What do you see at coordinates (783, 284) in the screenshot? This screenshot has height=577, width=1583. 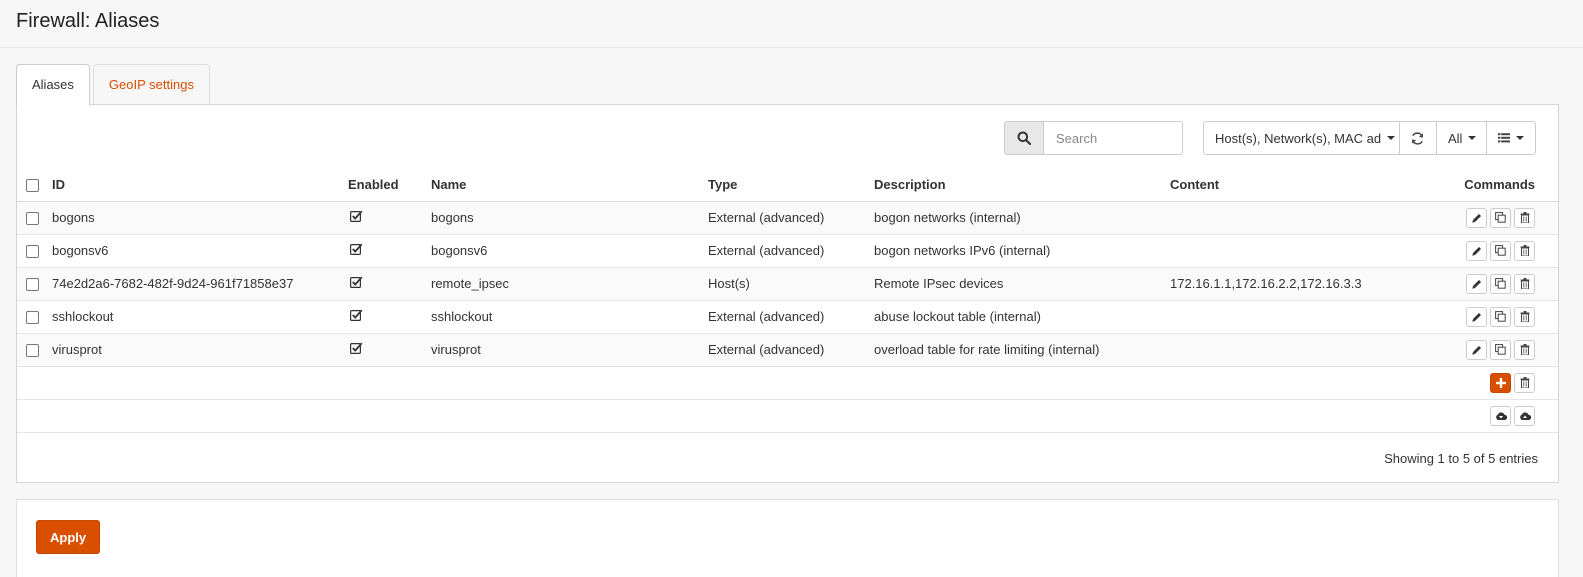 I see `cell-type: Host(s)` at bounding box center [783, 284].